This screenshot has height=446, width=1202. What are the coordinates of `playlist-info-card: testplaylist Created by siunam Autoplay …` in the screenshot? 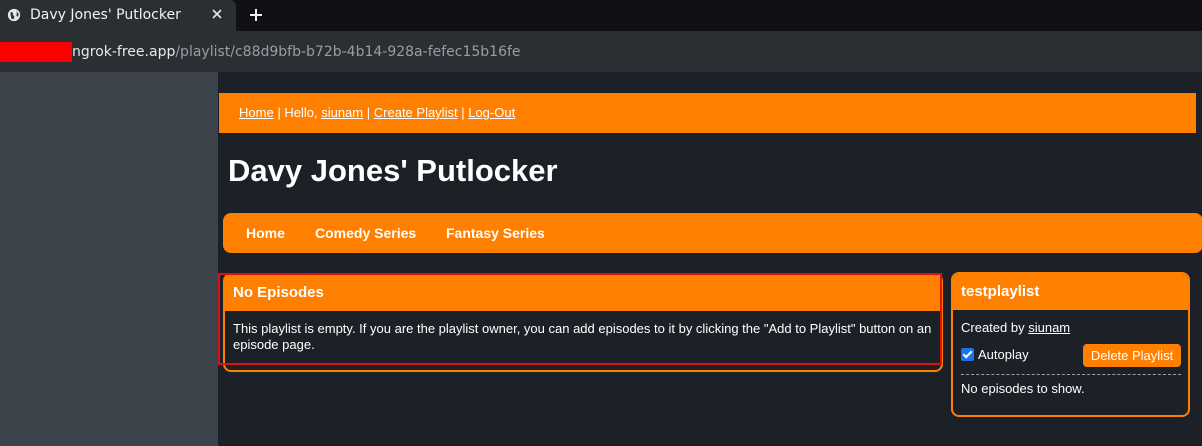 It's located at (1070, 344).